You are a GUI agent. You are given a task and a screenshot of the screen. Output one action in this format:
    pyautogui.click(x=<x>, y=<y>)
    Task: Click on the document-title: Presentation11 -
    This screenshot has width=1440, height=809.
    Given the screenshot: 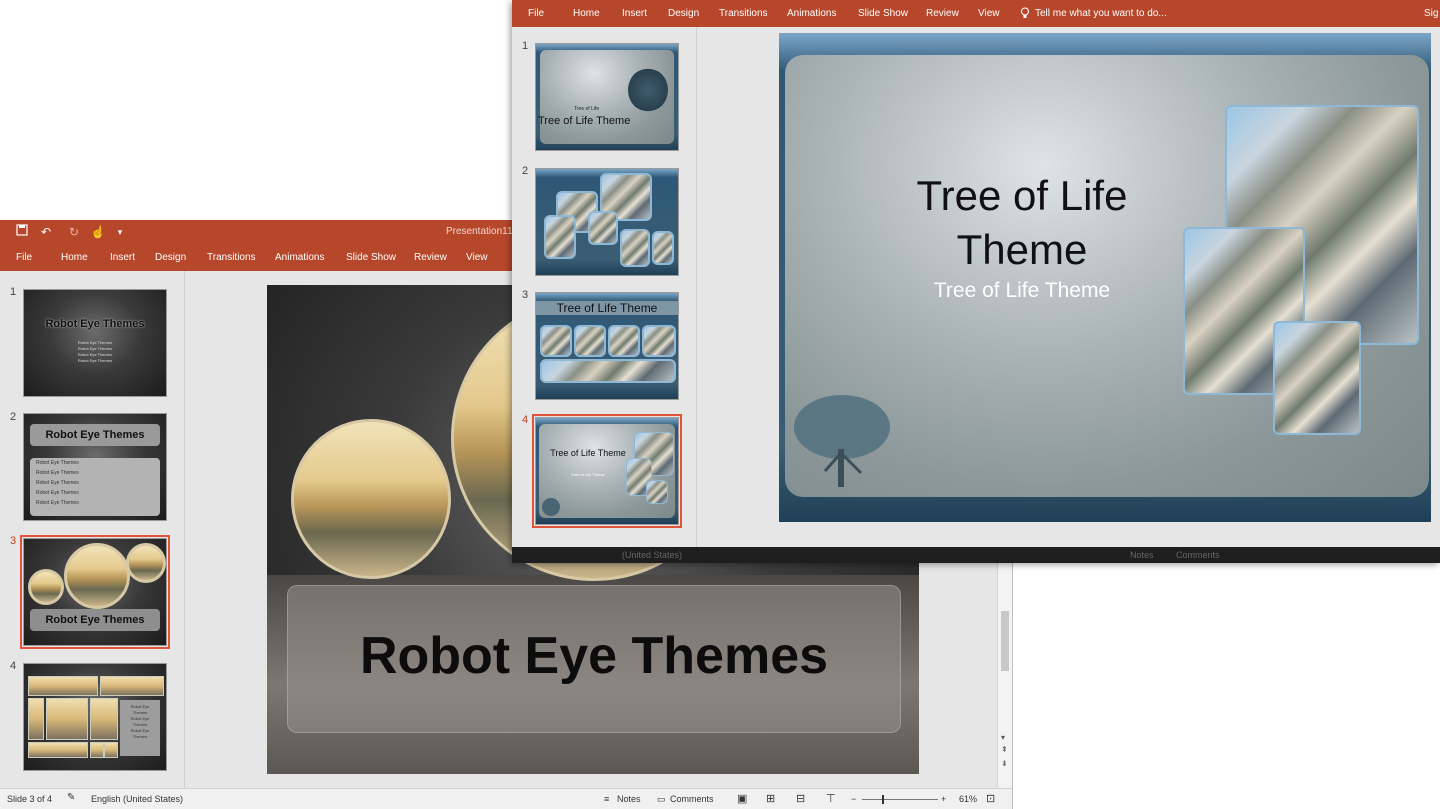 What is the action you would take?
    pyautogui.click(x=482, y=231)
    